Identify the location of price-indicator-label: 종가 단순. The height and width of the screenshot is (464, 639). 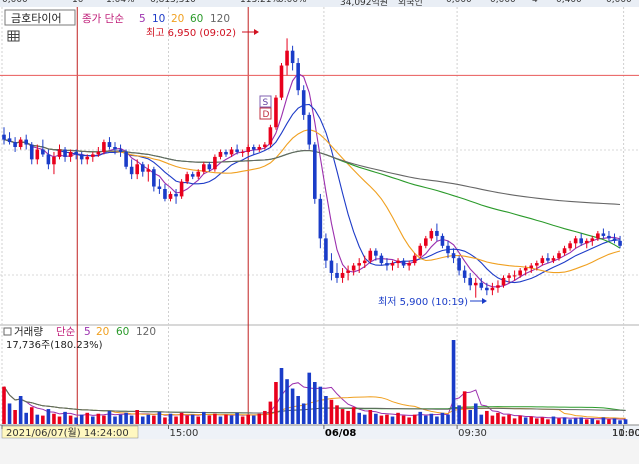
(103, 19).